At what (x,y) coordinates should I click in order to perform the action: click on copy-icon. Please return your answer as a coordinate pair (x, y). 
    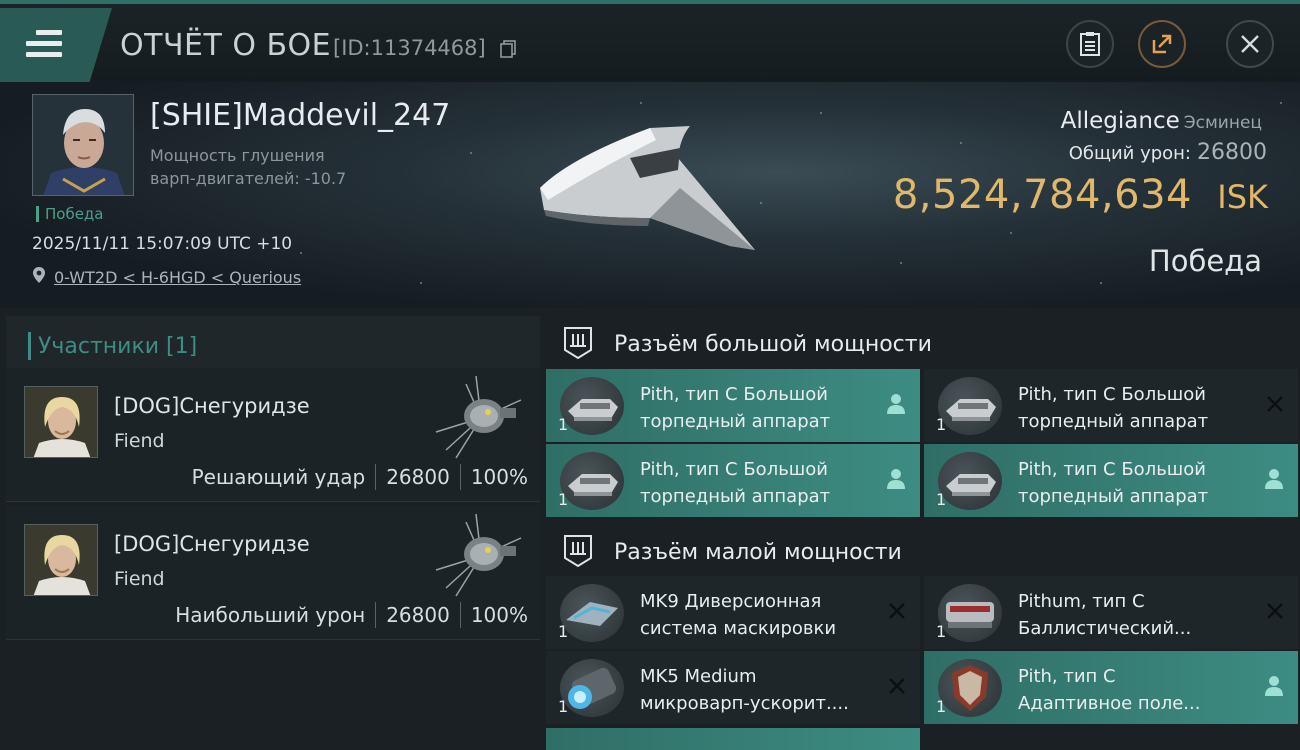
    Looking at the image, I should click on (508, 49).